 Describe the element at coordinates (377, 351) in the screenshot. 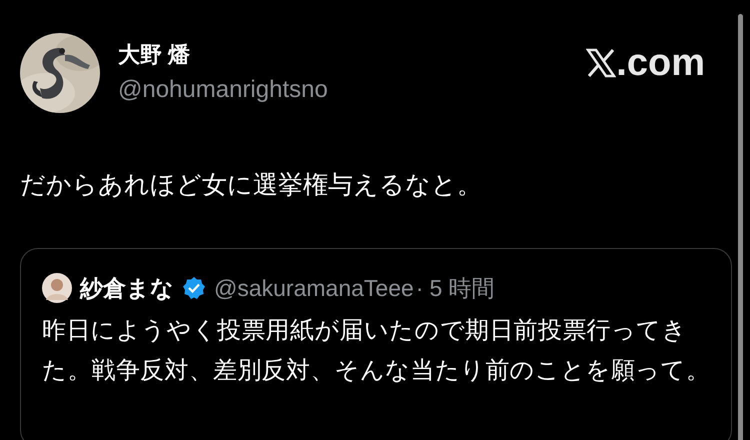

I see `quoted-tweet-text: 昨日にようやく投票用紙が届いたので期日前投票行ってきた。戦争反対、差別反対、そんな当たり前のことを願って。` at that location.